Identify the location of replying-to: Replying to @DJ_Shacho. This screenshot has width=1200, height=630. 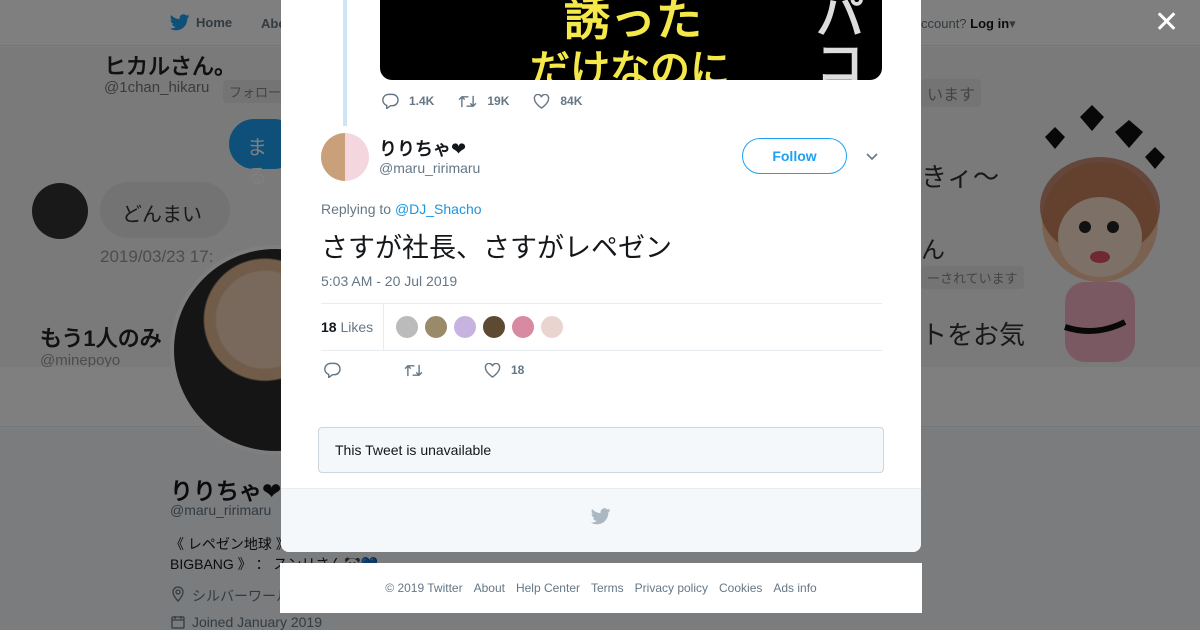
(401, 209).